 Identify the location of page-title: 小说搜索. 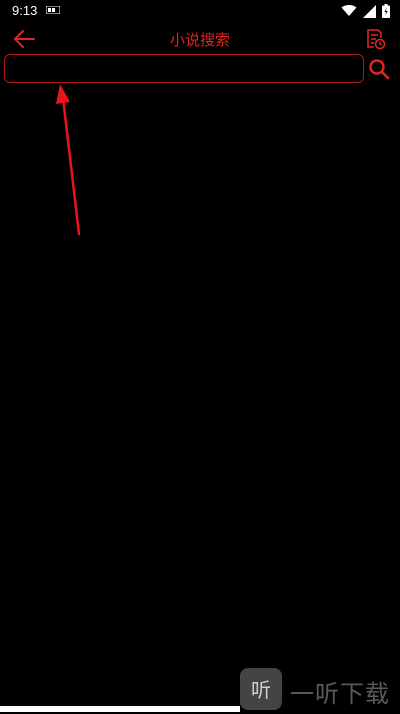
(199, 40).